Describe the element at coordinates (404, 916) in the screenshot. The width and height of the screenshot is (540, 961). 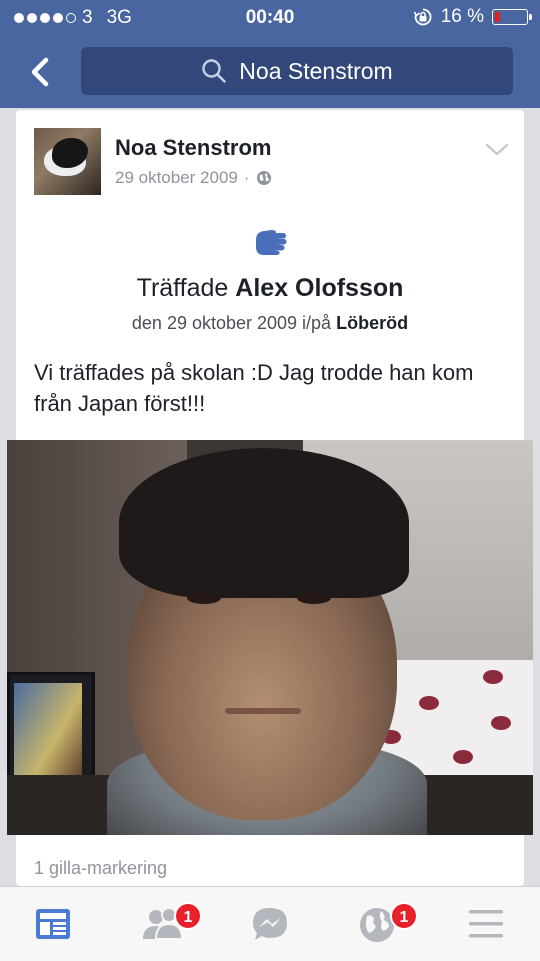
I see `notifications-badge: 1` at that location.